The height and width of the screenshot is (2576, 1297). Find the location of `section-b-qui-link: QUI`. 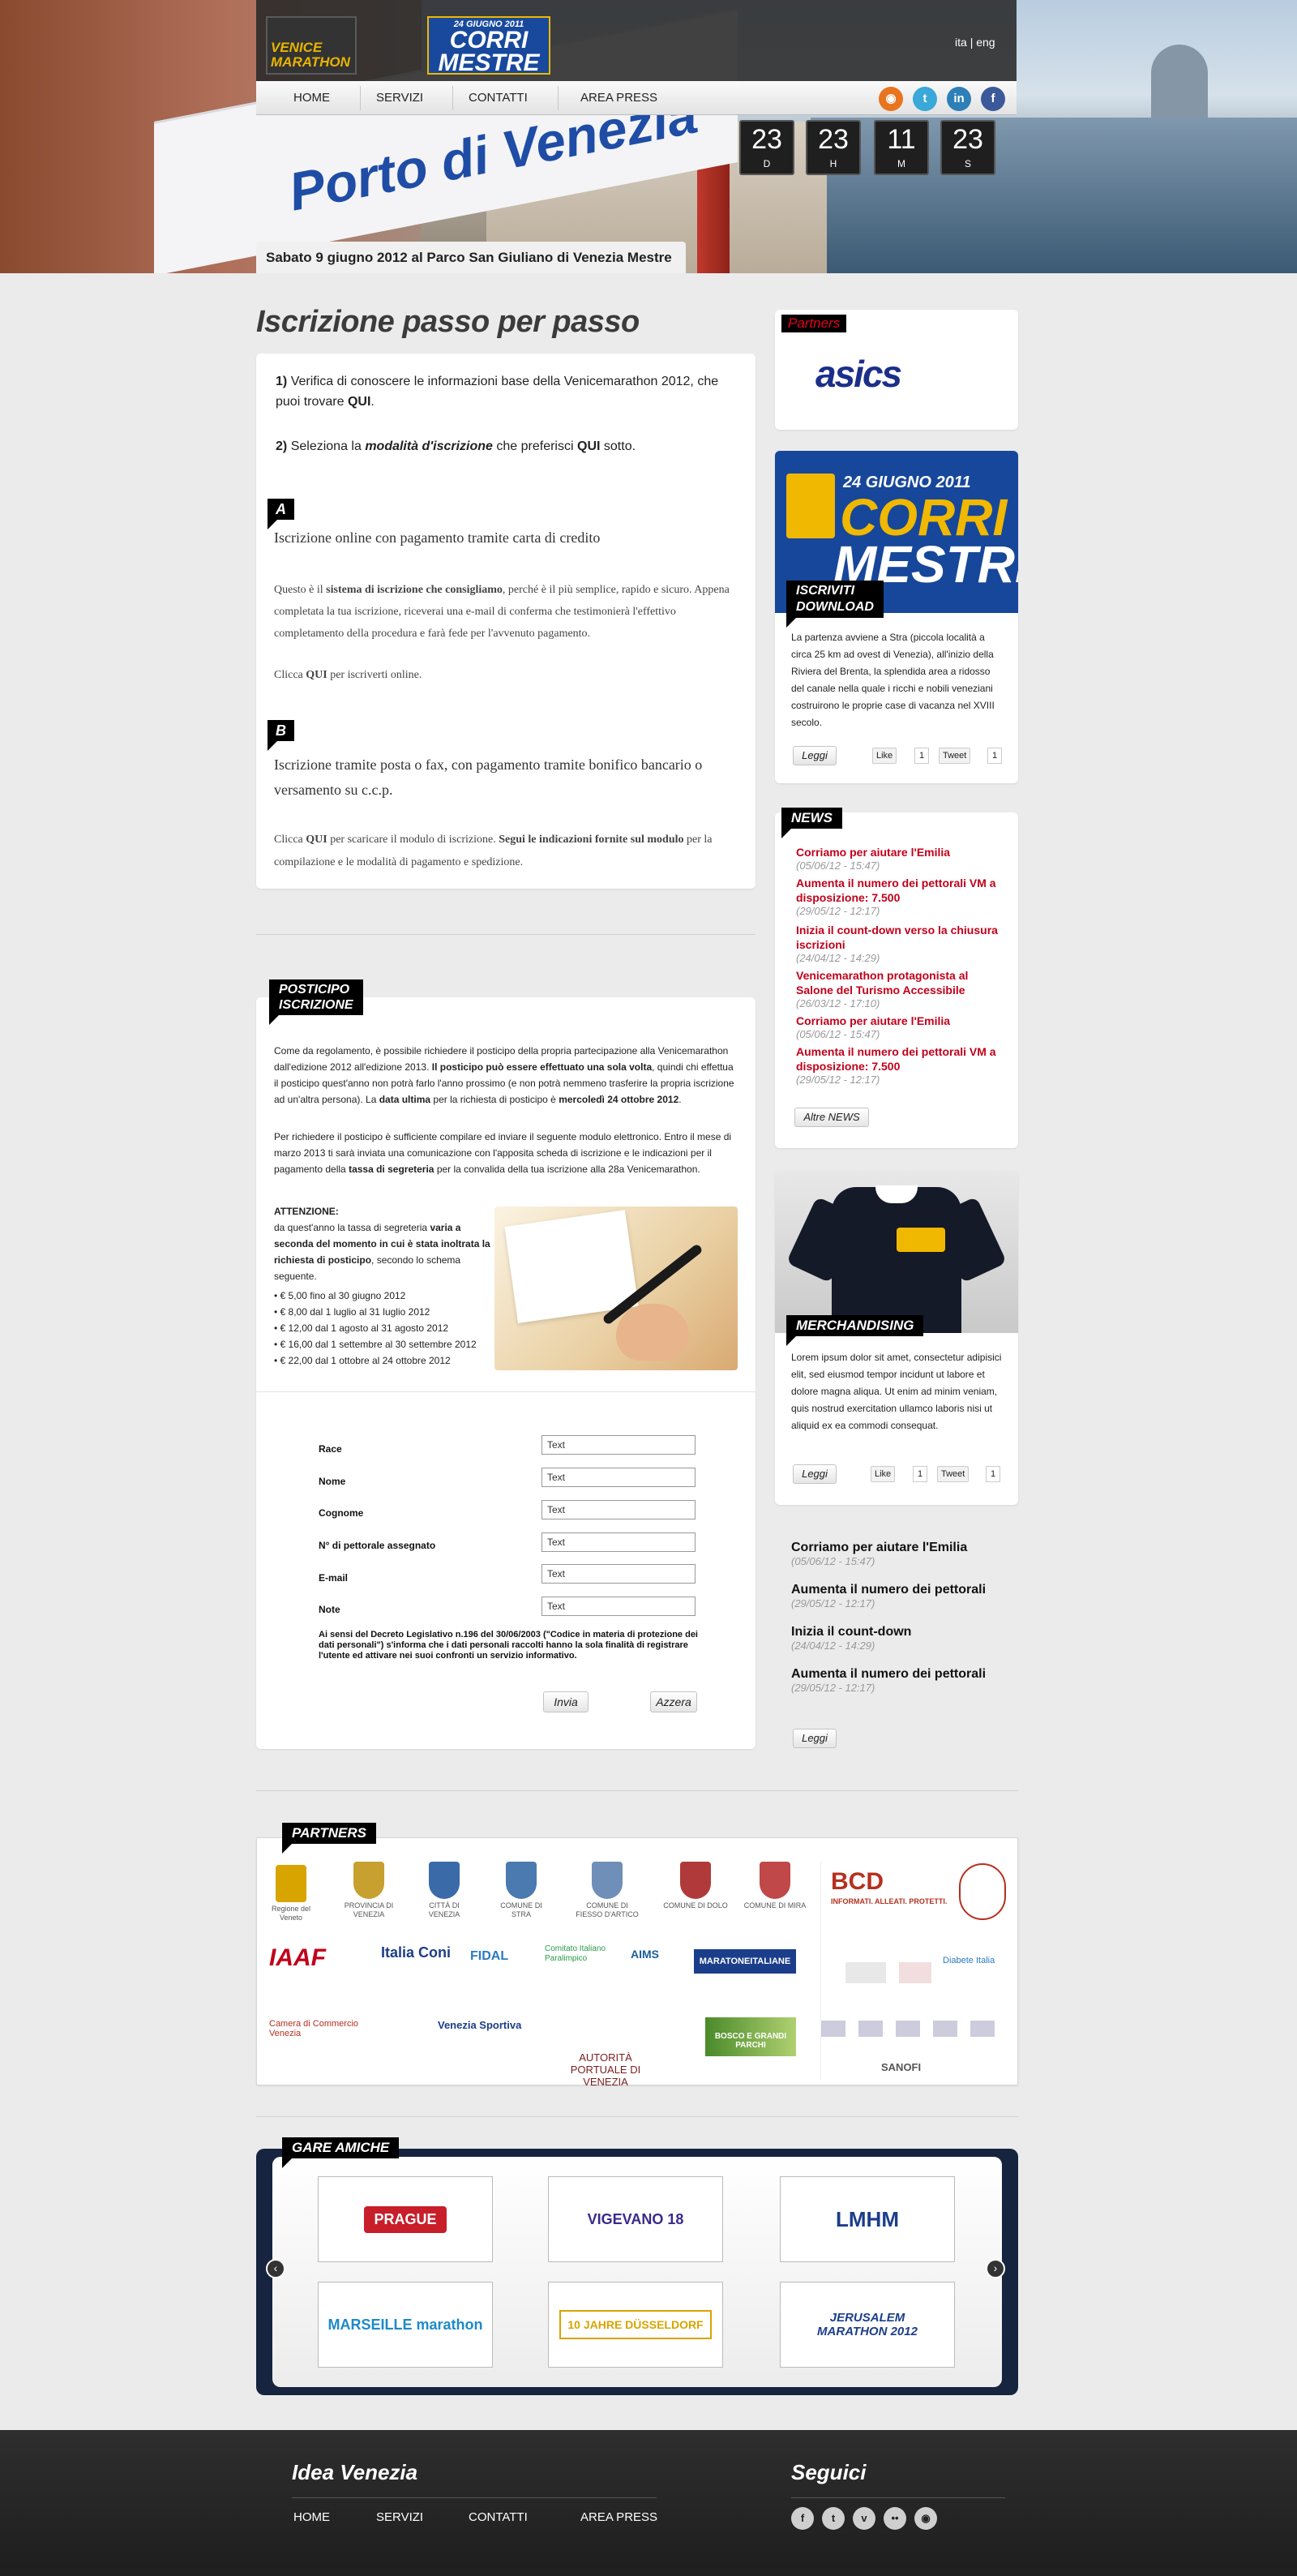

section-b-qui-link: QUI is located at coordinates (317, 840).